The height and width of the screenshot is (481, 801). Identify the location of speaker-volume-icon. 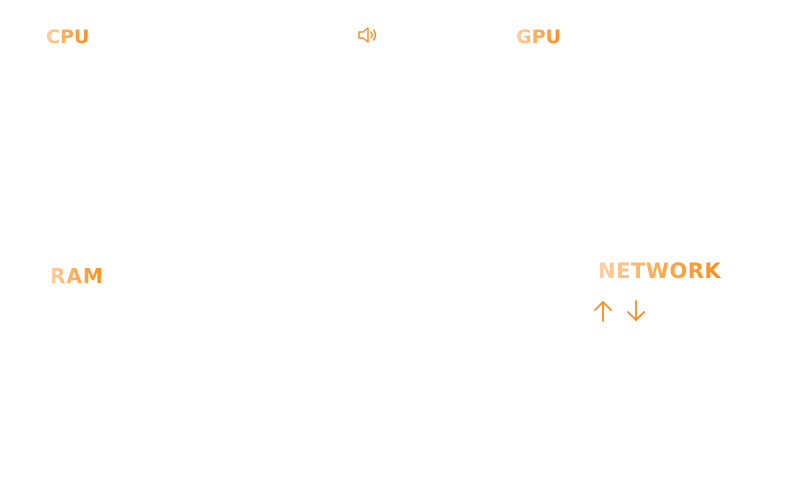
(369, 35).